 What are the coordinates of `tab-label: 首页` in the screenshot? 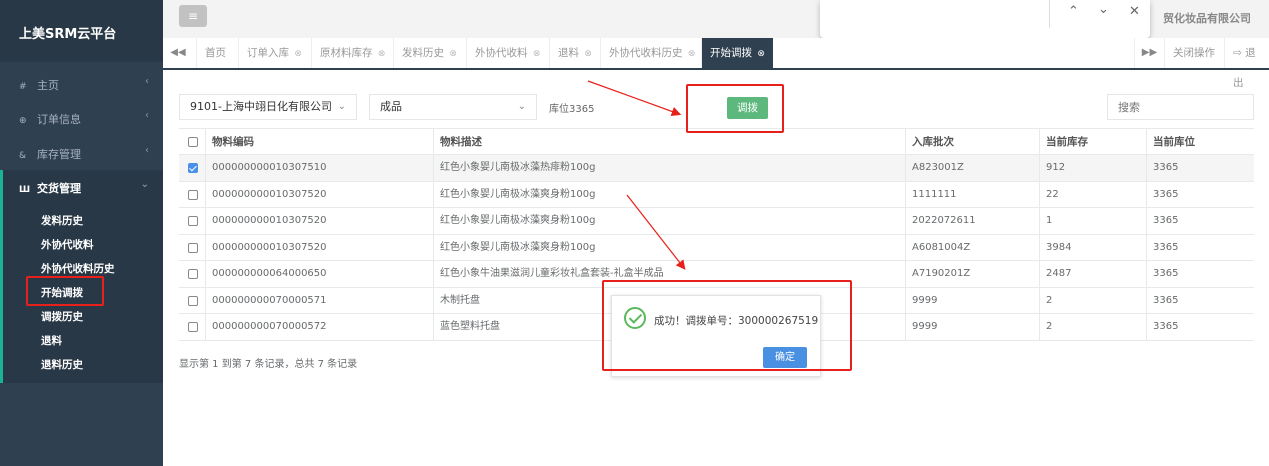 It's located at (215, 53).